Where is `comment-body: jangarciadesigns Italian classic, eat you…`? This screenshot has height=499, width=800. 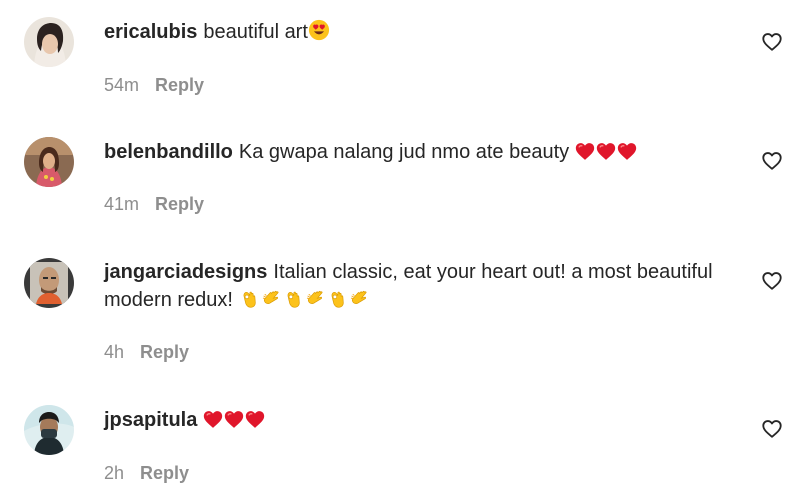 comment-body: jangarciadesigns Italian classic, eat you… is located at coordinates (424, 286).